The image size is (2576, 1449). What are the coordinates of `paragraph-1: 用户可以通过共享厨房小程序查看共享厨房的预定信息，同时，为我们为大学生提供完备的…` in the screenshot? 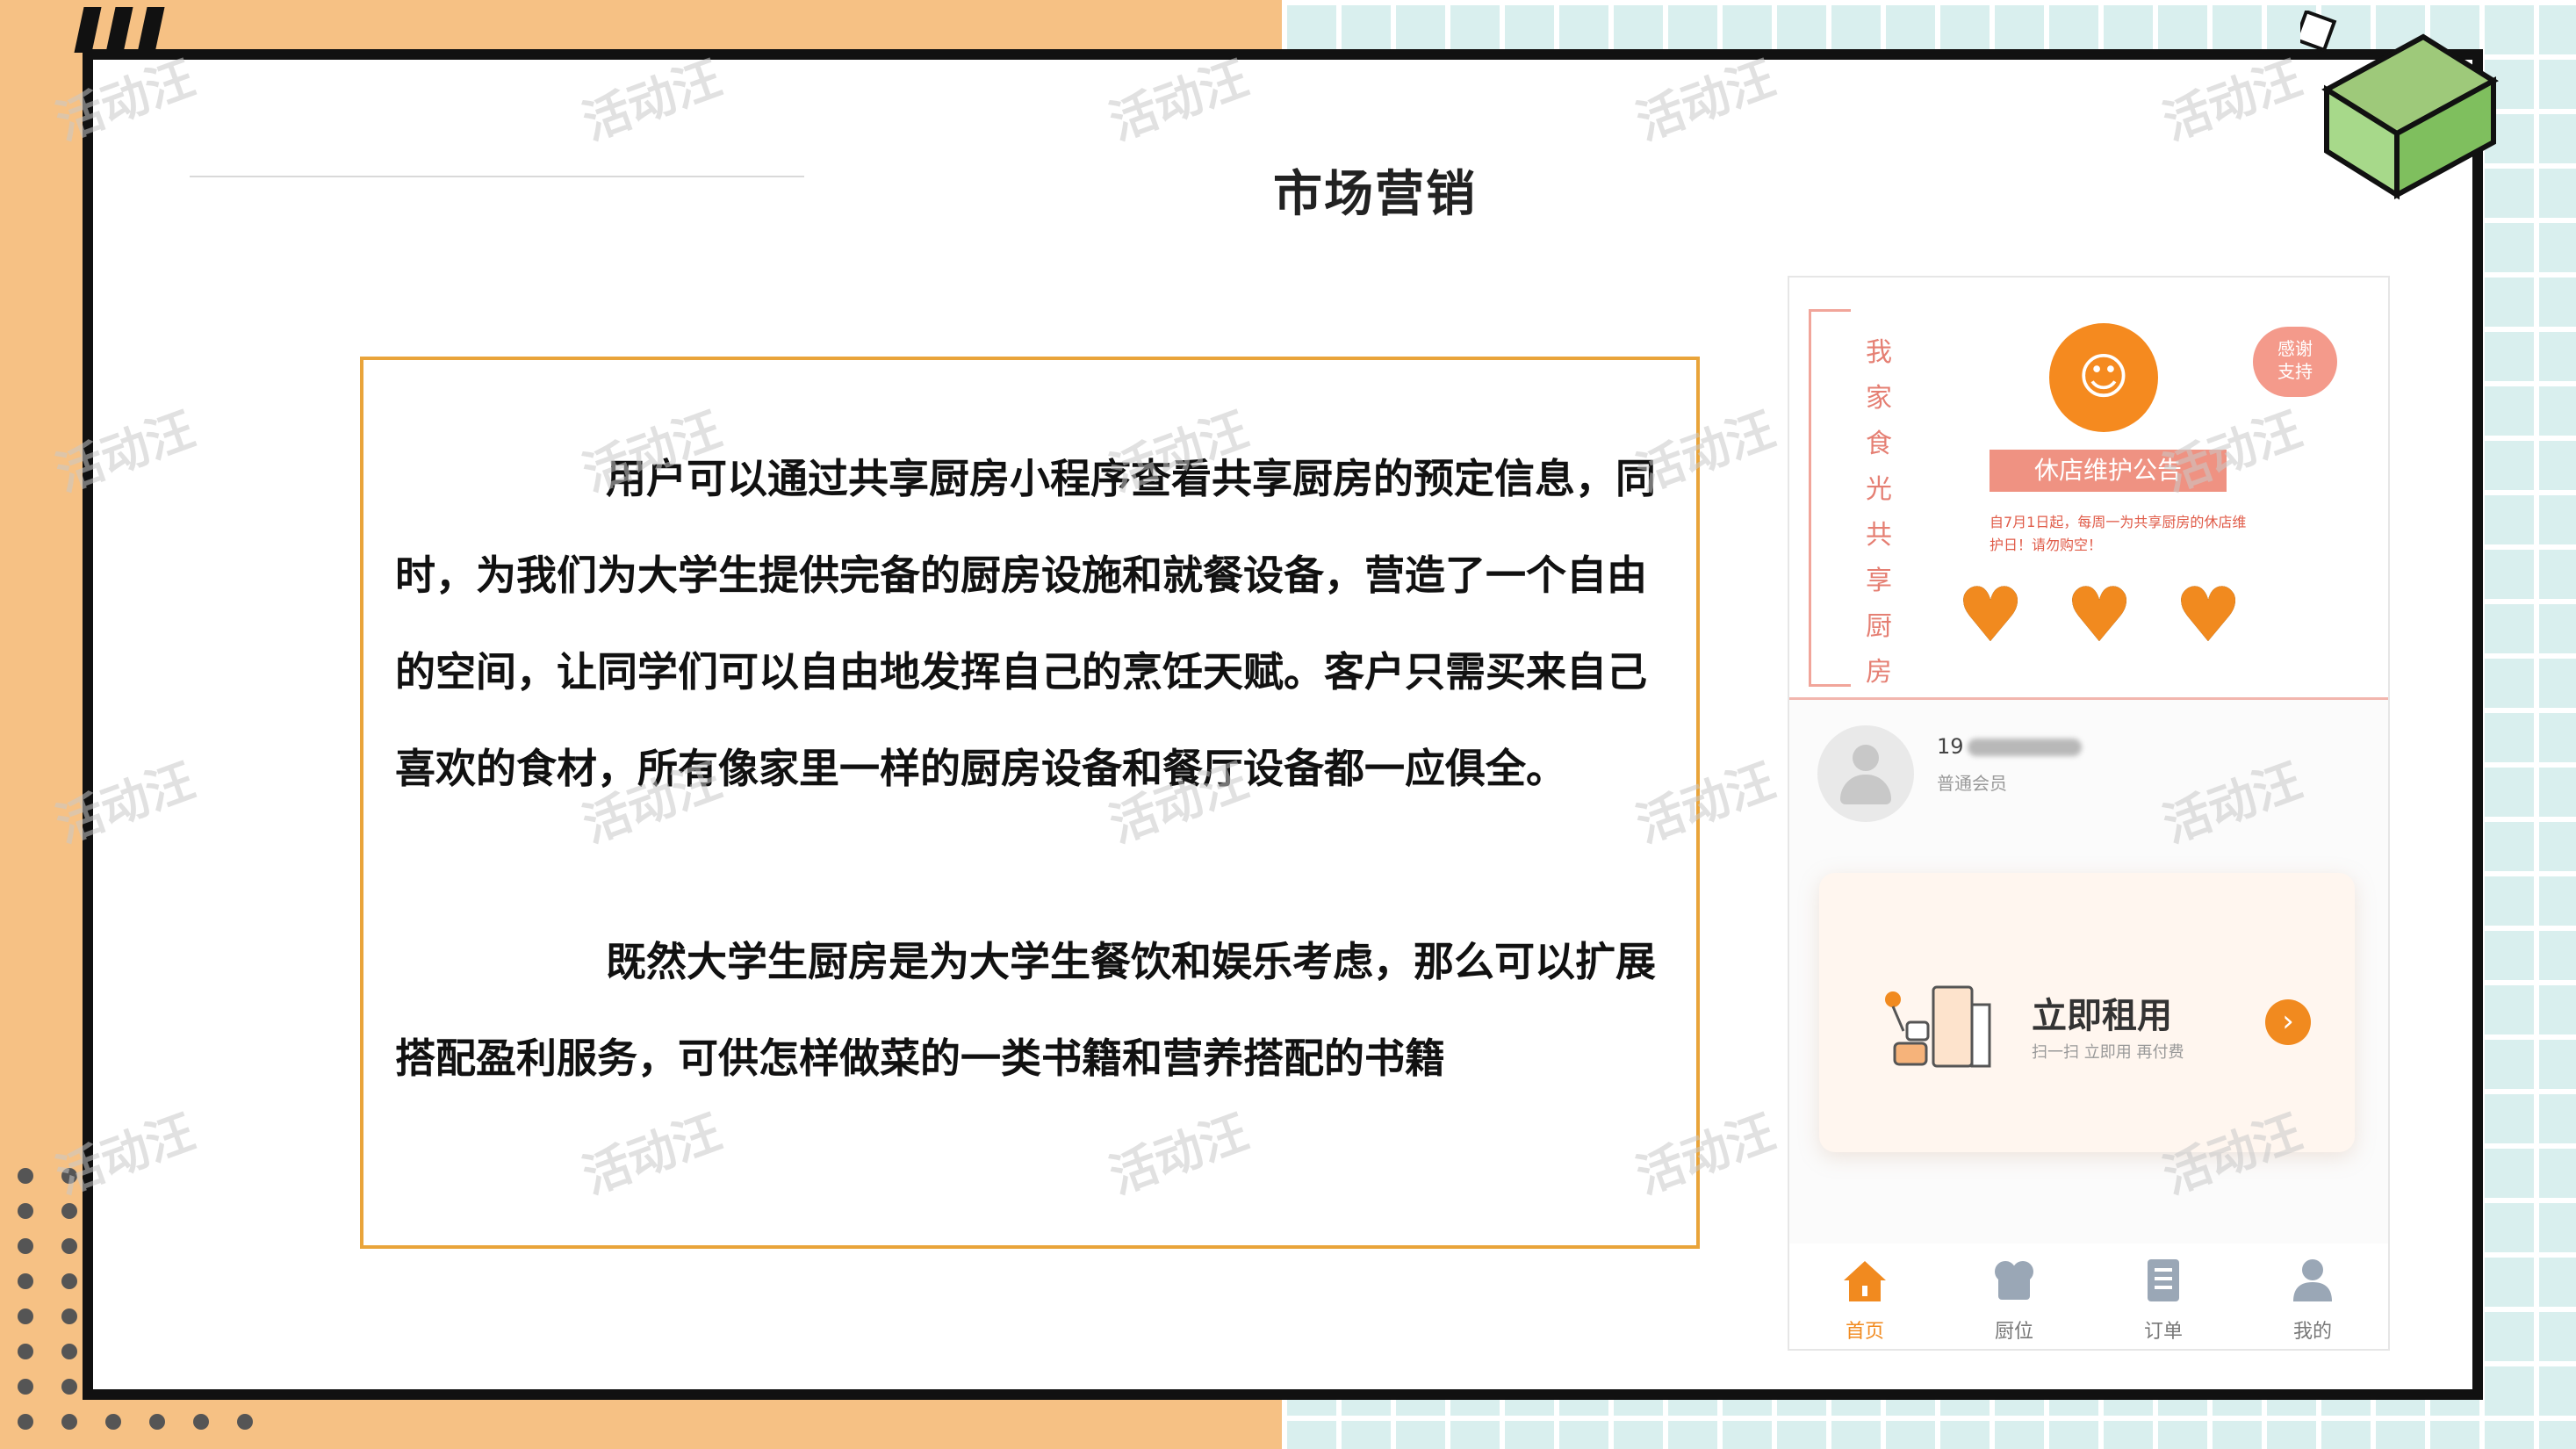 It's located at (1025, 623).